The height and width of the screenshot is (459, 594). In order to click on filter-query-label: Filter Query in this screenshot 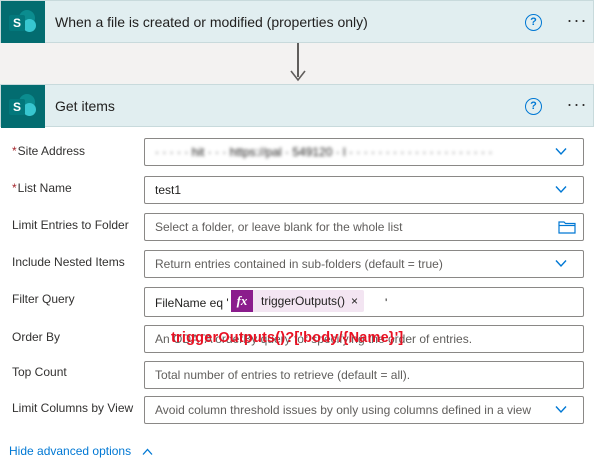, I will do `click(43, 299)`.